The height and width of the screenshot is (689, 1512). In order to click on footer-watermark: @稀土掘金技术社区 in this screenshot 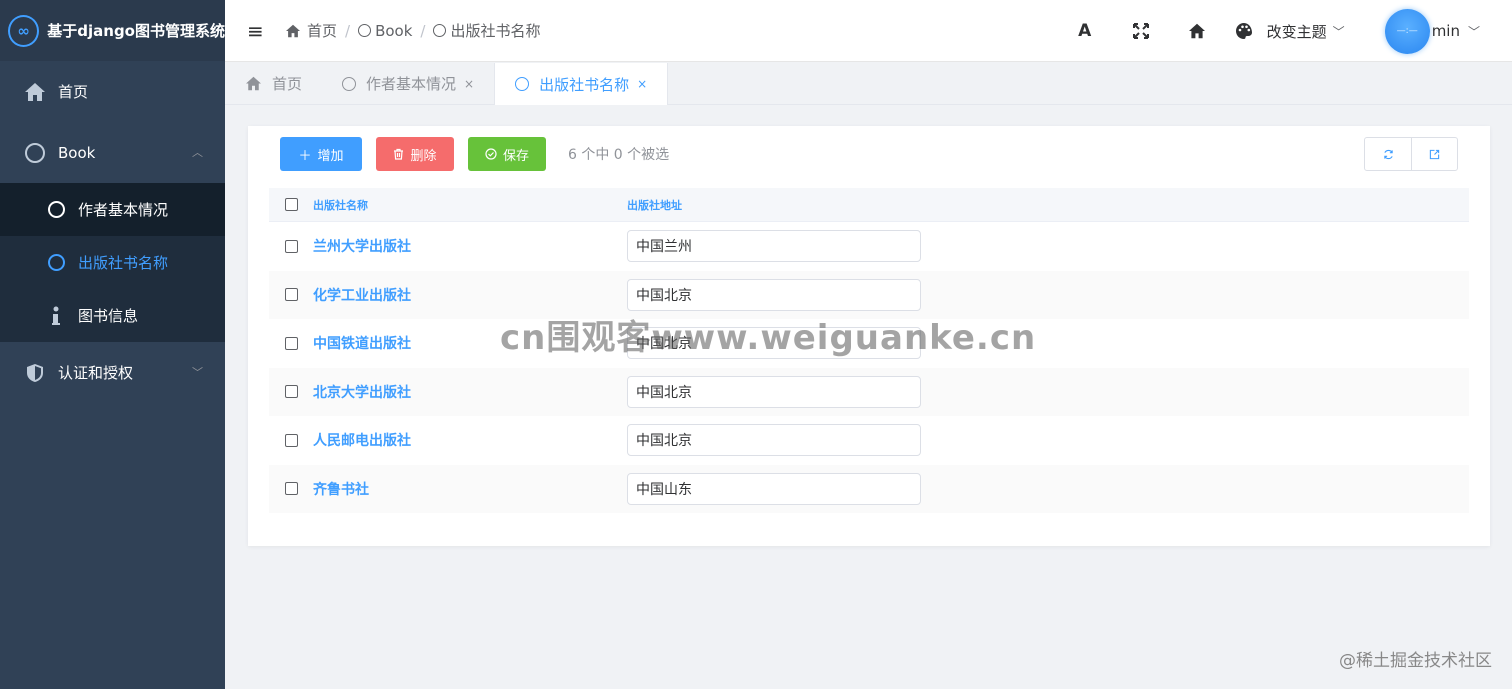, I will do `click(1415, 661)`.